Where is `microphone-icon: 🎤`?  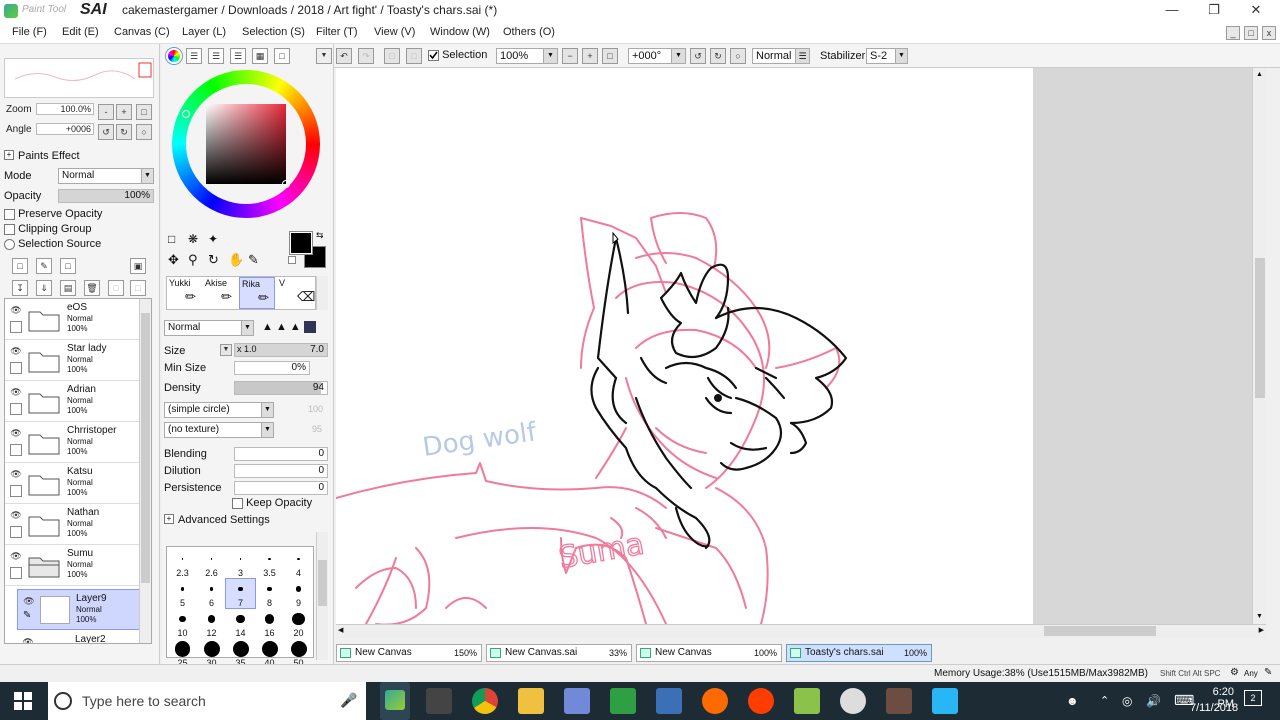
microphone-icon: 🎤 is located at coordinates (348, 700).